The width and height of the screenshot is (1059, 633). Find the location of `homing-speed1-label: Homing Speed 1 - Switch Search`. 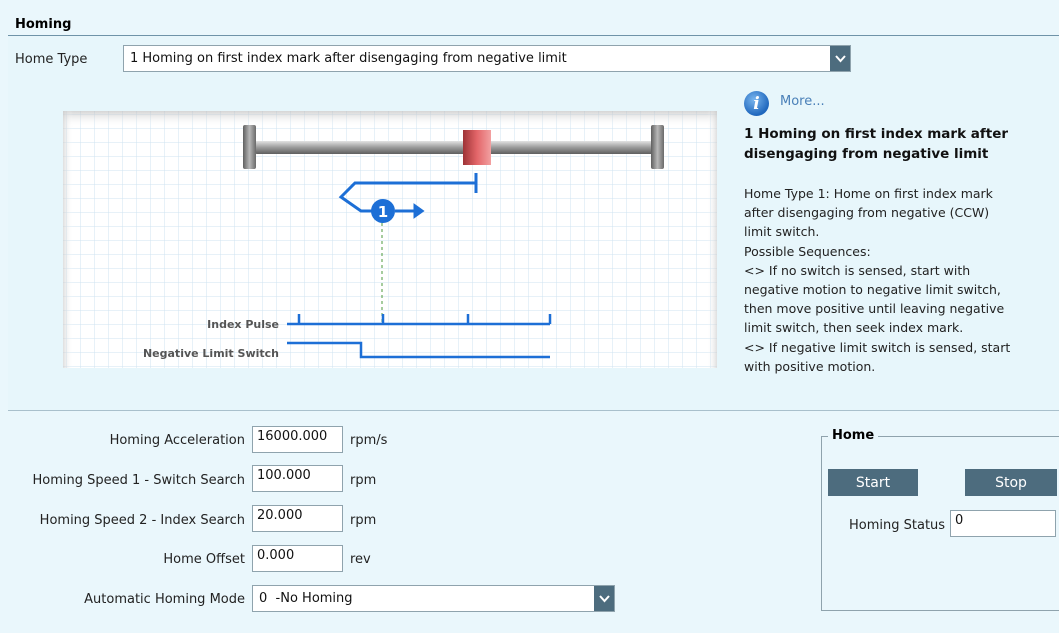

homing-speed1-label: Homing Speed 1 - Switch Search is located at coordinates (138, 480).